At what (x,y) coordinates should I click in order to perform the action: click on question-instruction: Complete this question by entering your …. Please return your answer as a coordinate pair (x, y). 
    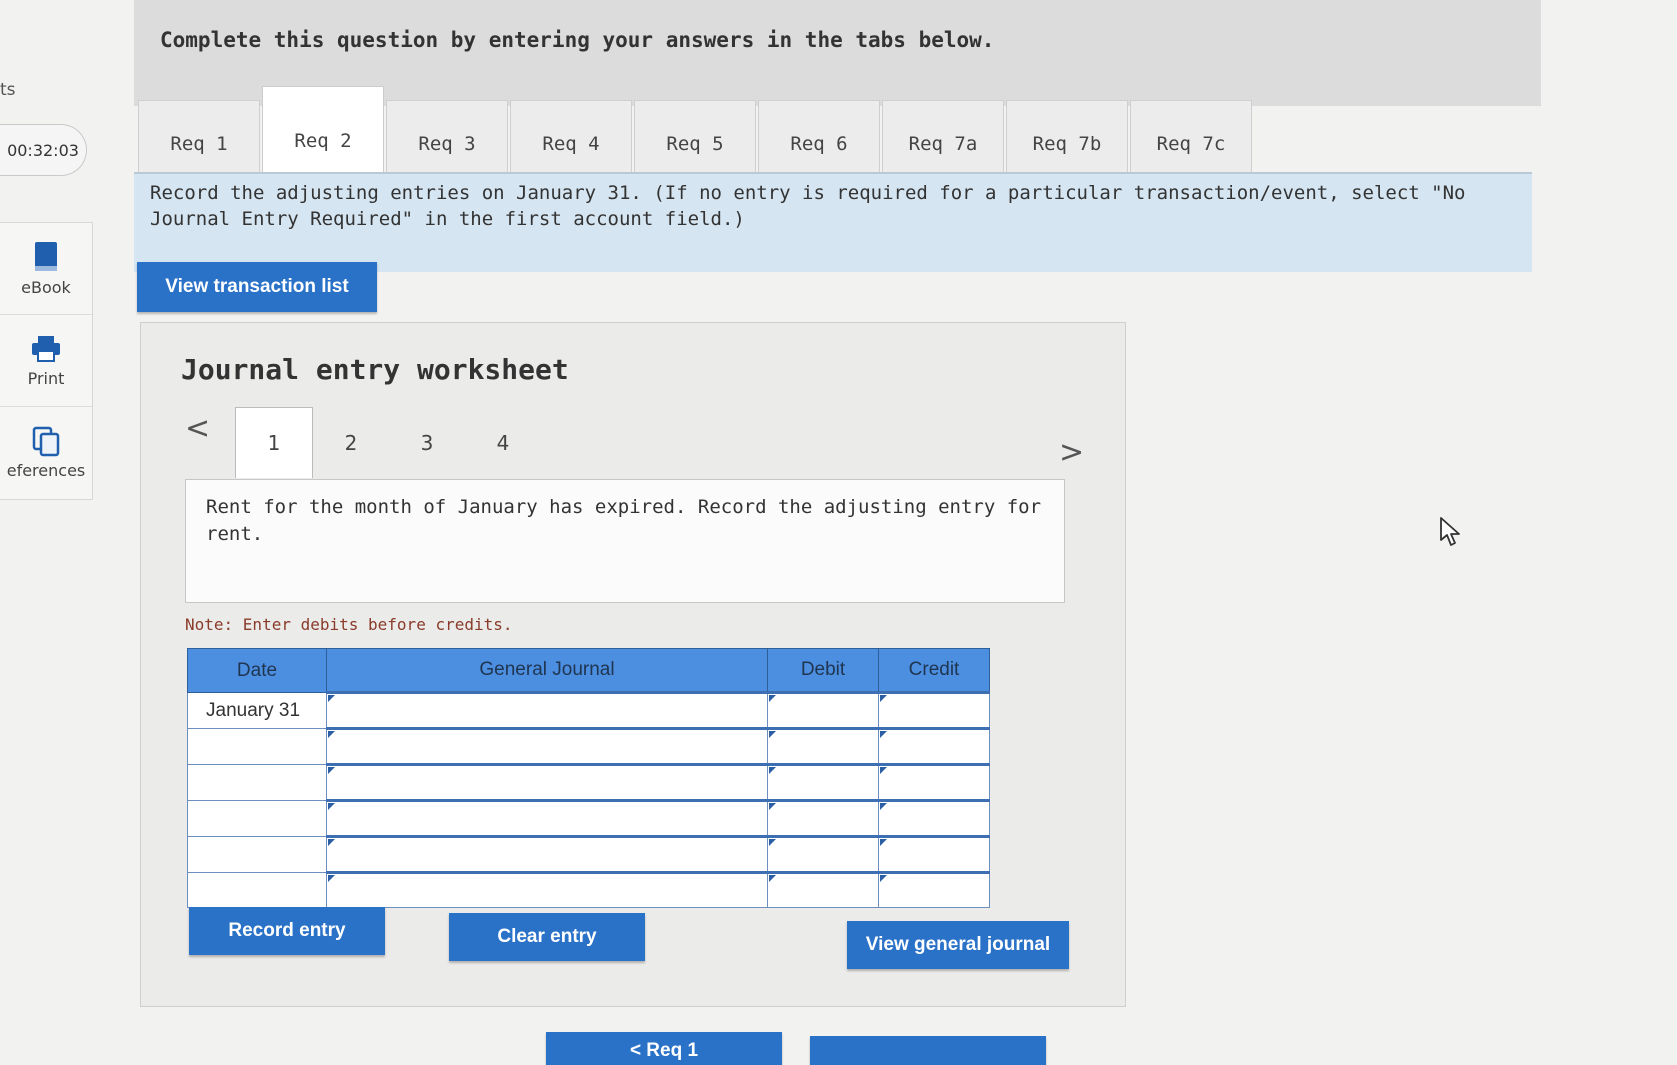
    Looking at the image, I should click on (577, 40).